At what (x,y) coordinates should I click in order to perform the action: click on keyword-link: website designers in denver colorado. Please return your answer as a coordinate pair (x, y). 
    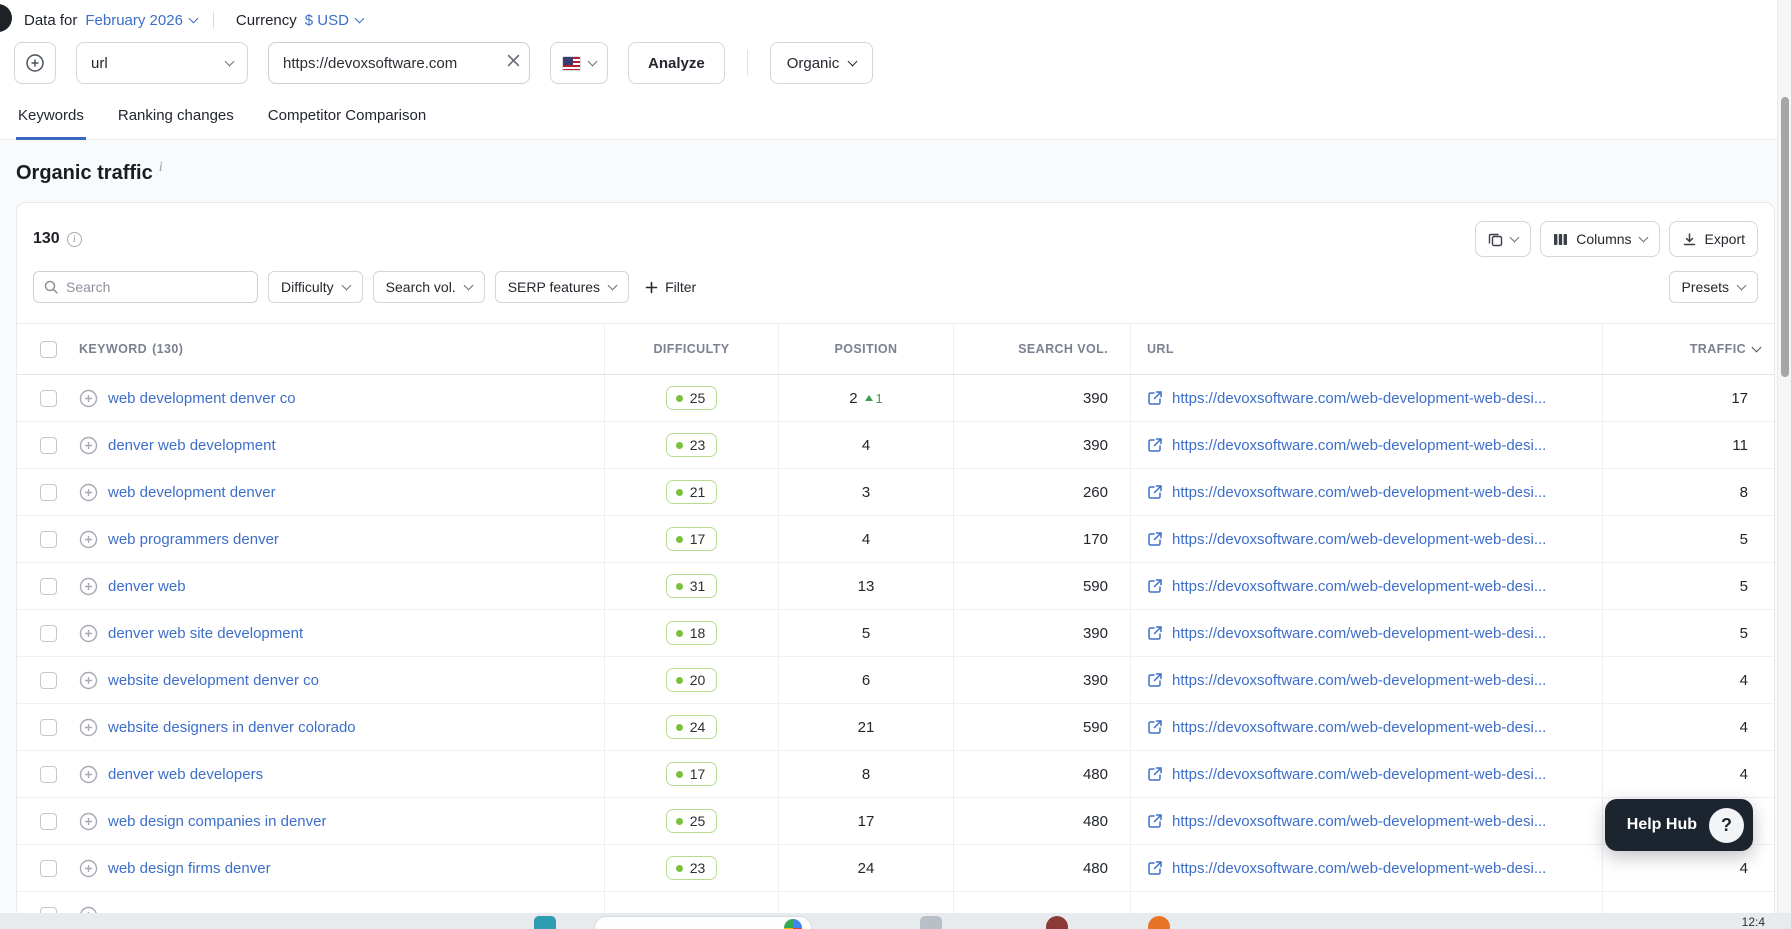
    Looking at the image, I should click on (232, 727).